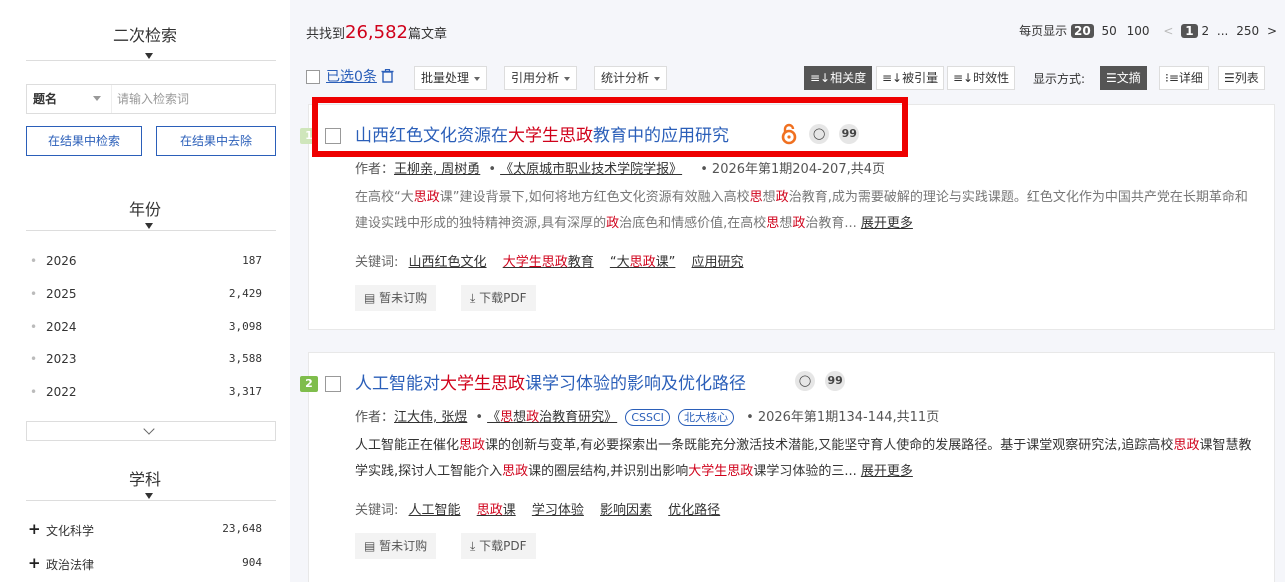 The width and height of the screenshot is (1285, 582). What do you see at coordinates (372, 546) in the screenshot?
I see `unsubscribed-icon: ▤` at bounding box center [372, 546].